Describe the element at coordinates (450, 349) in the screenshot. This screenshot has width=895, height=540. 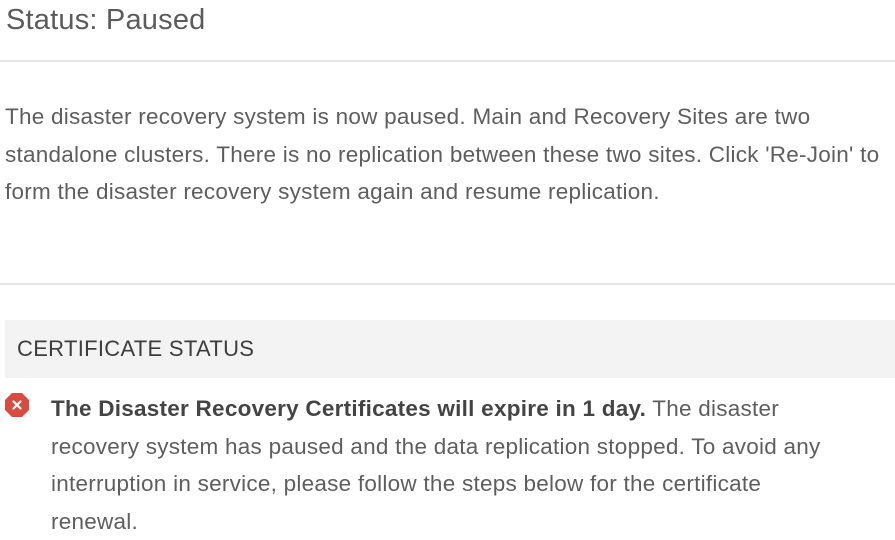
I see `certificate-status-header: CERTIFICATE STATUS` at that location.